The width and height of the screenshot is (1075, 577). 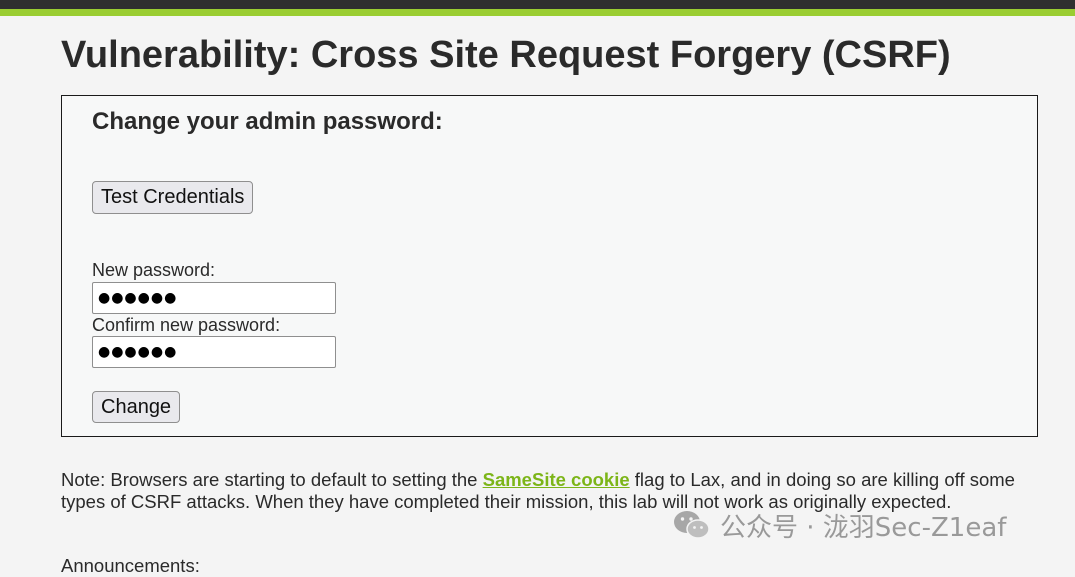 I want to click on new-password-field, so click(x=214, y=298).